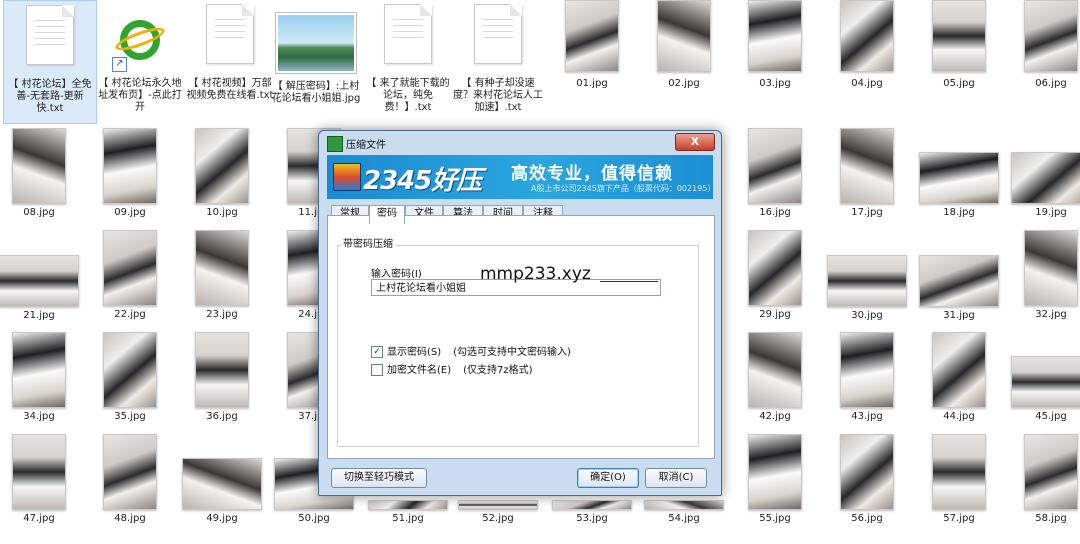 The width and height of the screenshot is (1080, 544). Describe the element at coordinates (867, 315) in the screenshot. I see `photo-label: 30.jpg` at that location.